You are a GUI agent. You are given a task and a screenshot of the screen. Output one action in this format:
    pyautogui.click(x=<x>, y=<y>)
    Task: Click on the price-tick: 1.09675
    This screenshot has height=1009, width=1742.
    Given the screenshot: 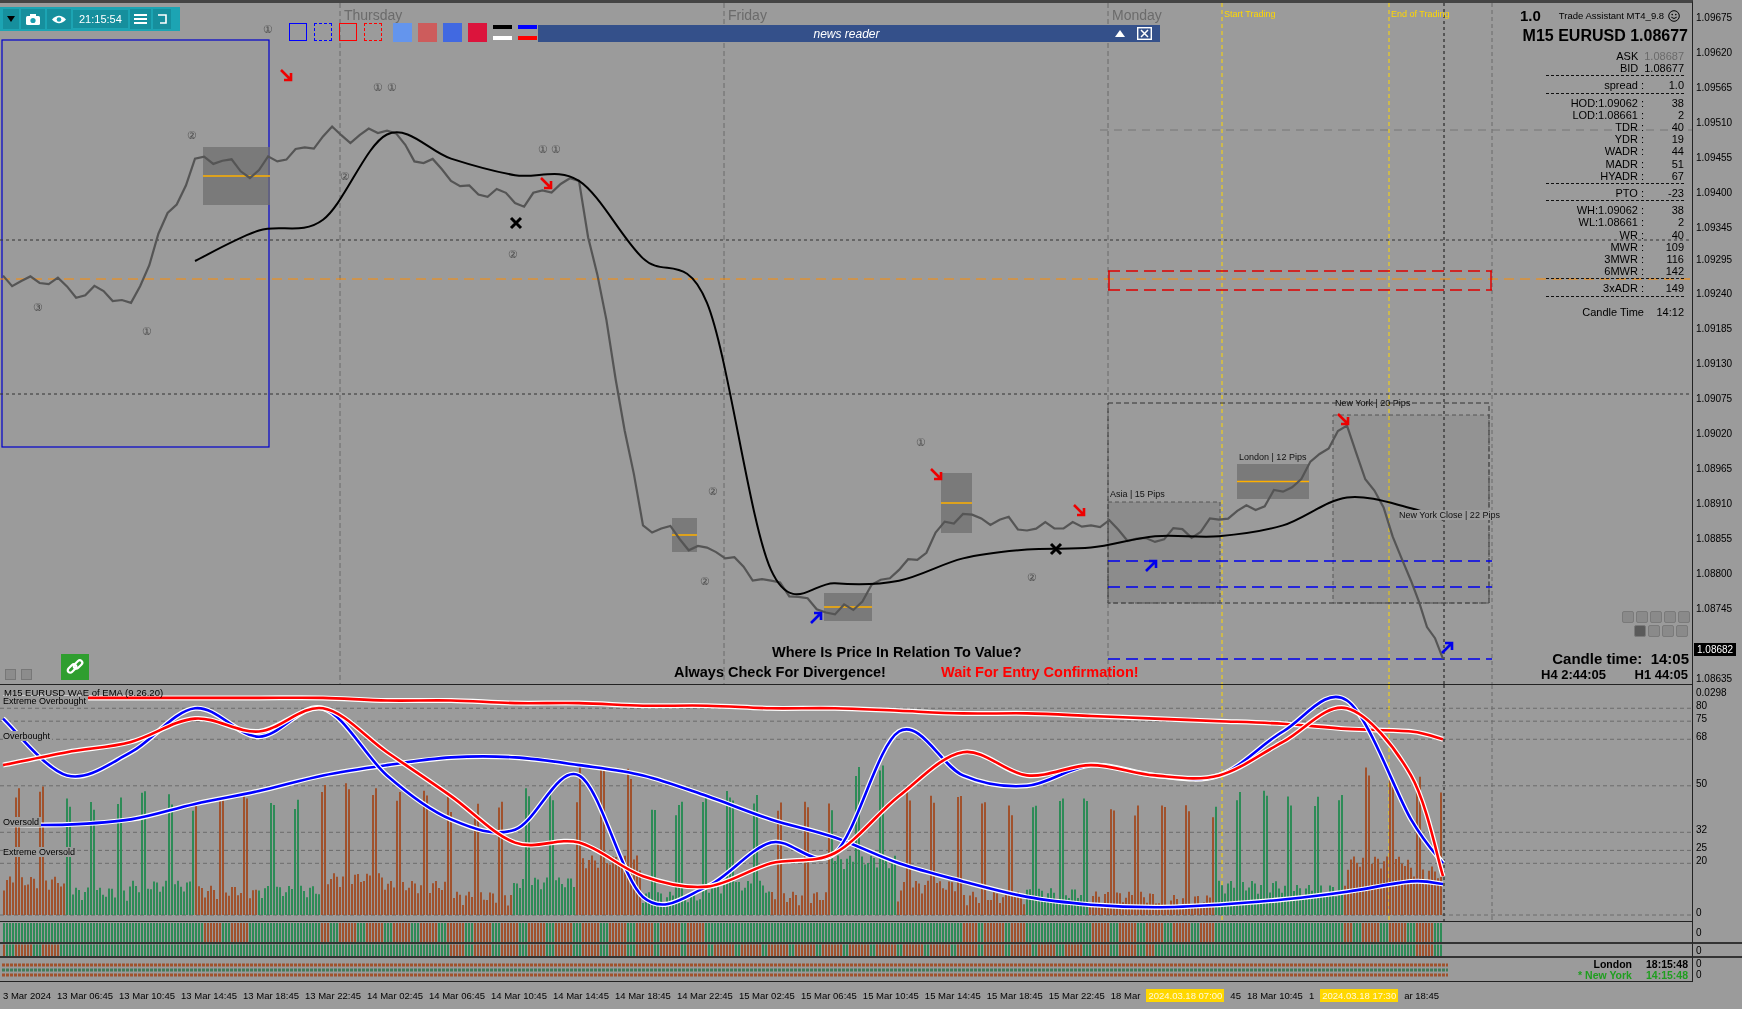 What is the action you would take?
    pyautogui.click(x=1714, y=17)
    